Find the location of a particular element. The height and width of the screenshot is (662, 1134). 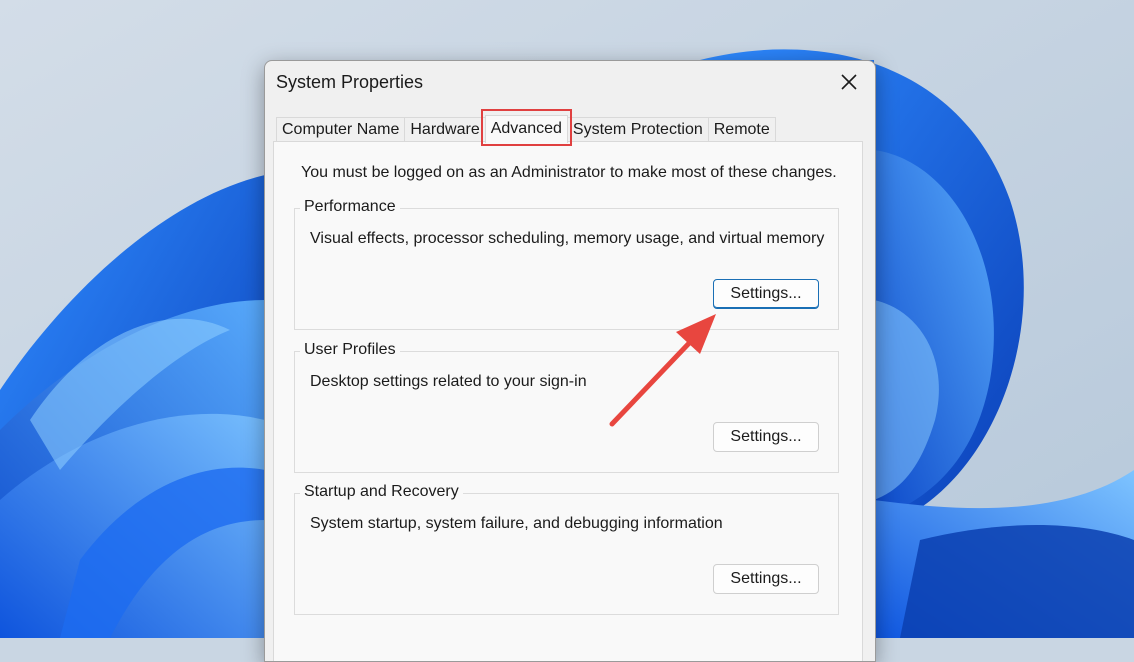

tab-label: Remote is located at coordinates (741, 129).